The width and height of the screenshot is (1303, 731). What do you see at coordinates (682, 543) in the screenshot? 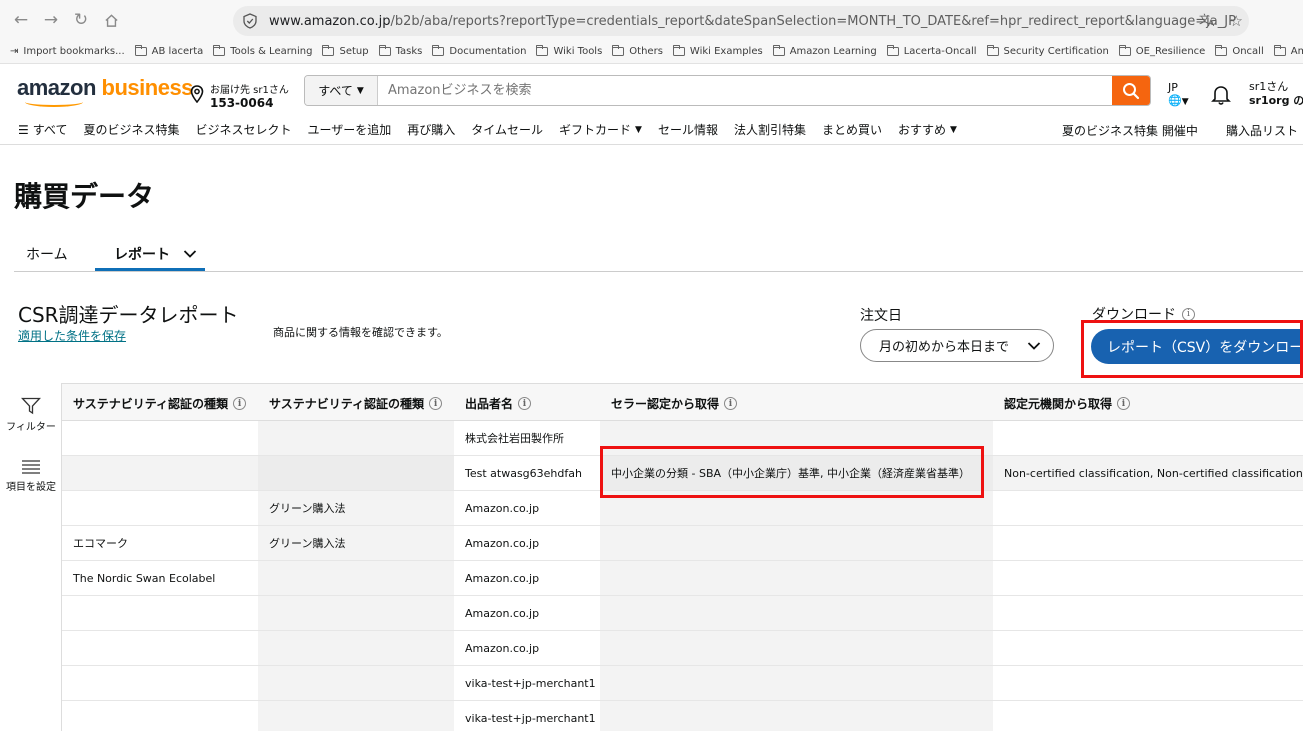
I see `table-row: エコマーク グリーン購入法 Amazon.co.jp` at bounding box center [682, 543].